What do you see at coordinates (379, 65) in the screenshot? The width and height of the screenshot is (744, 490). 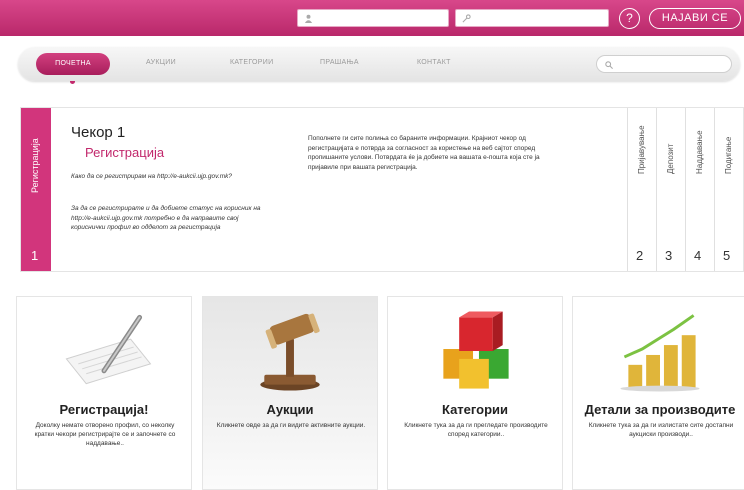 I see `main-nav: ПОЧЕТНА АУКЦИИ КАТЕГОРИИ ПРАШАЊА КОНТАКТ` at bounding box center [379, 65].